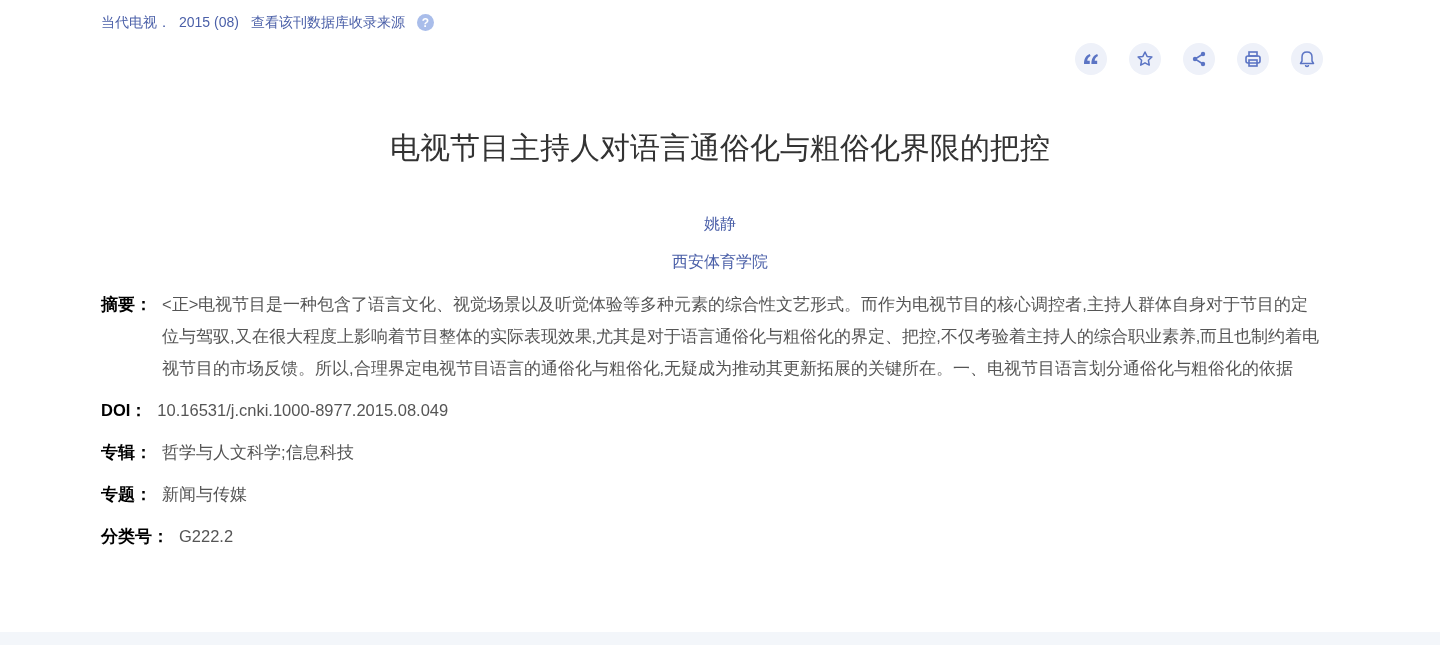  I want to click on field-value: 新闻与传媒, so click(204, 494).